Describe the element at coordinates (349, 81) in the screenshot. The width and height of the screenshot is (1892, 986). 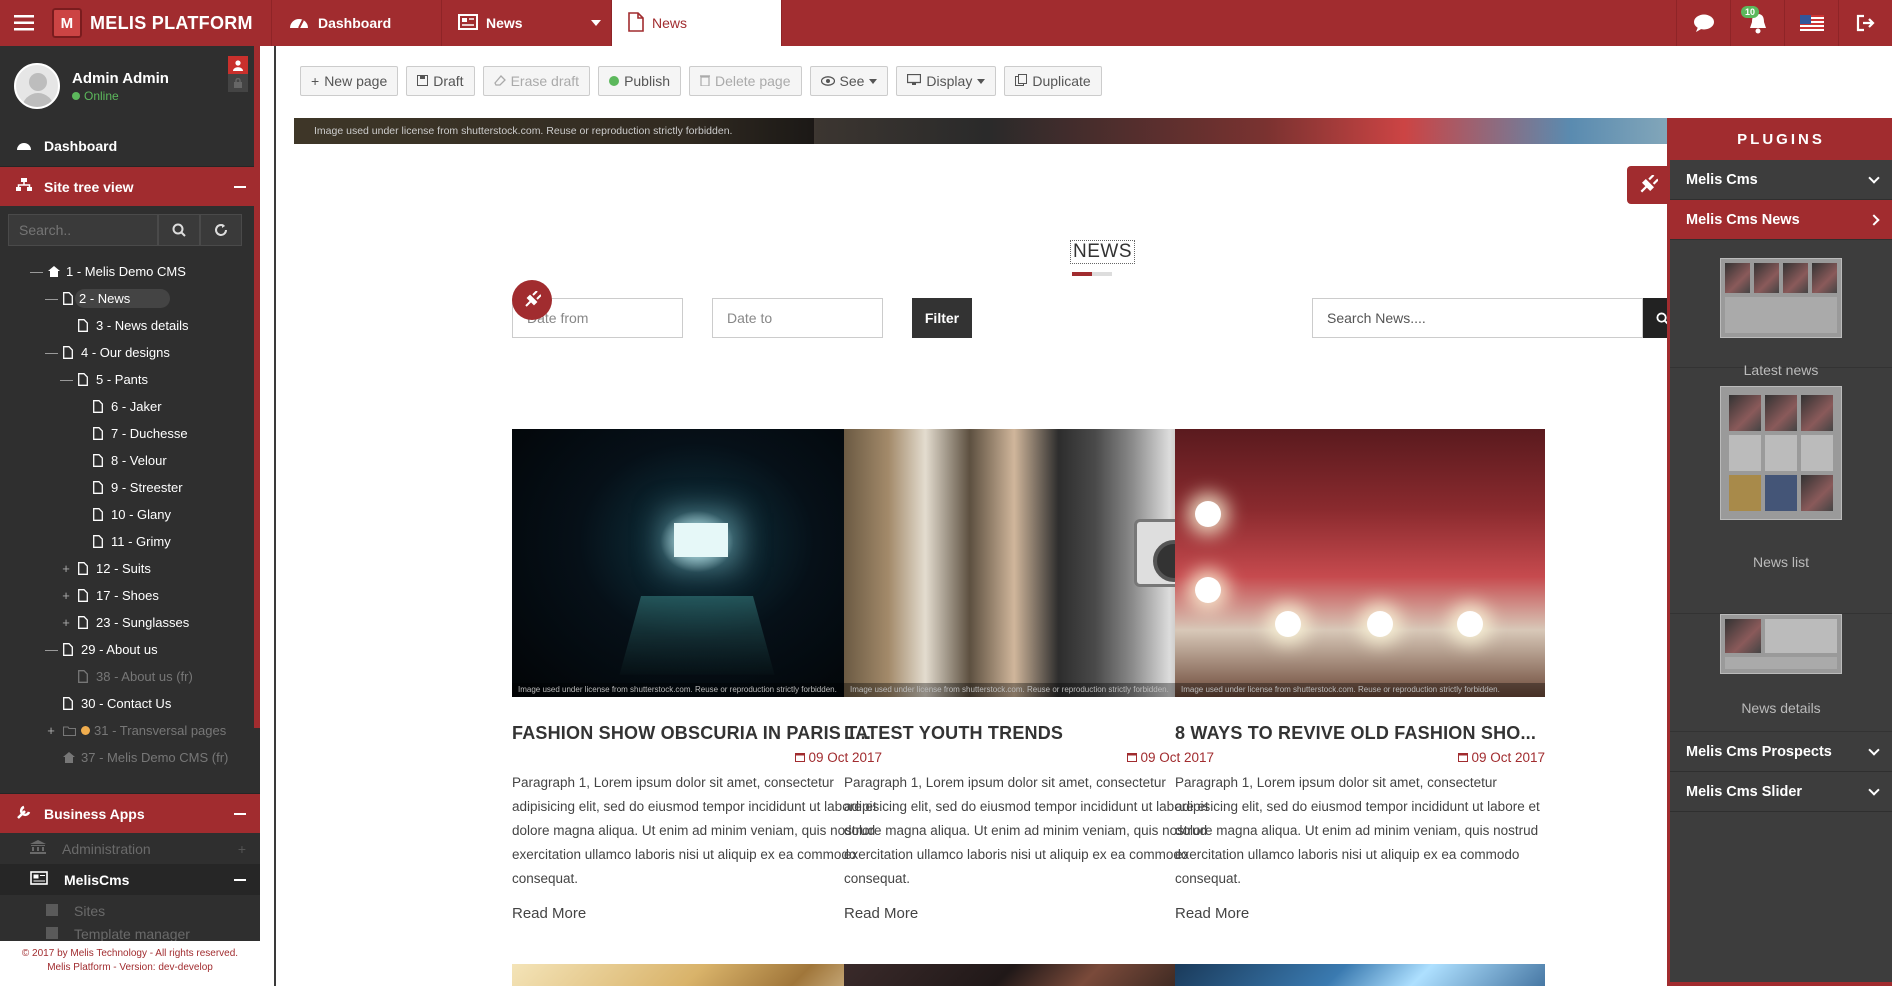
I see `new-page-button: + New page` at that location.